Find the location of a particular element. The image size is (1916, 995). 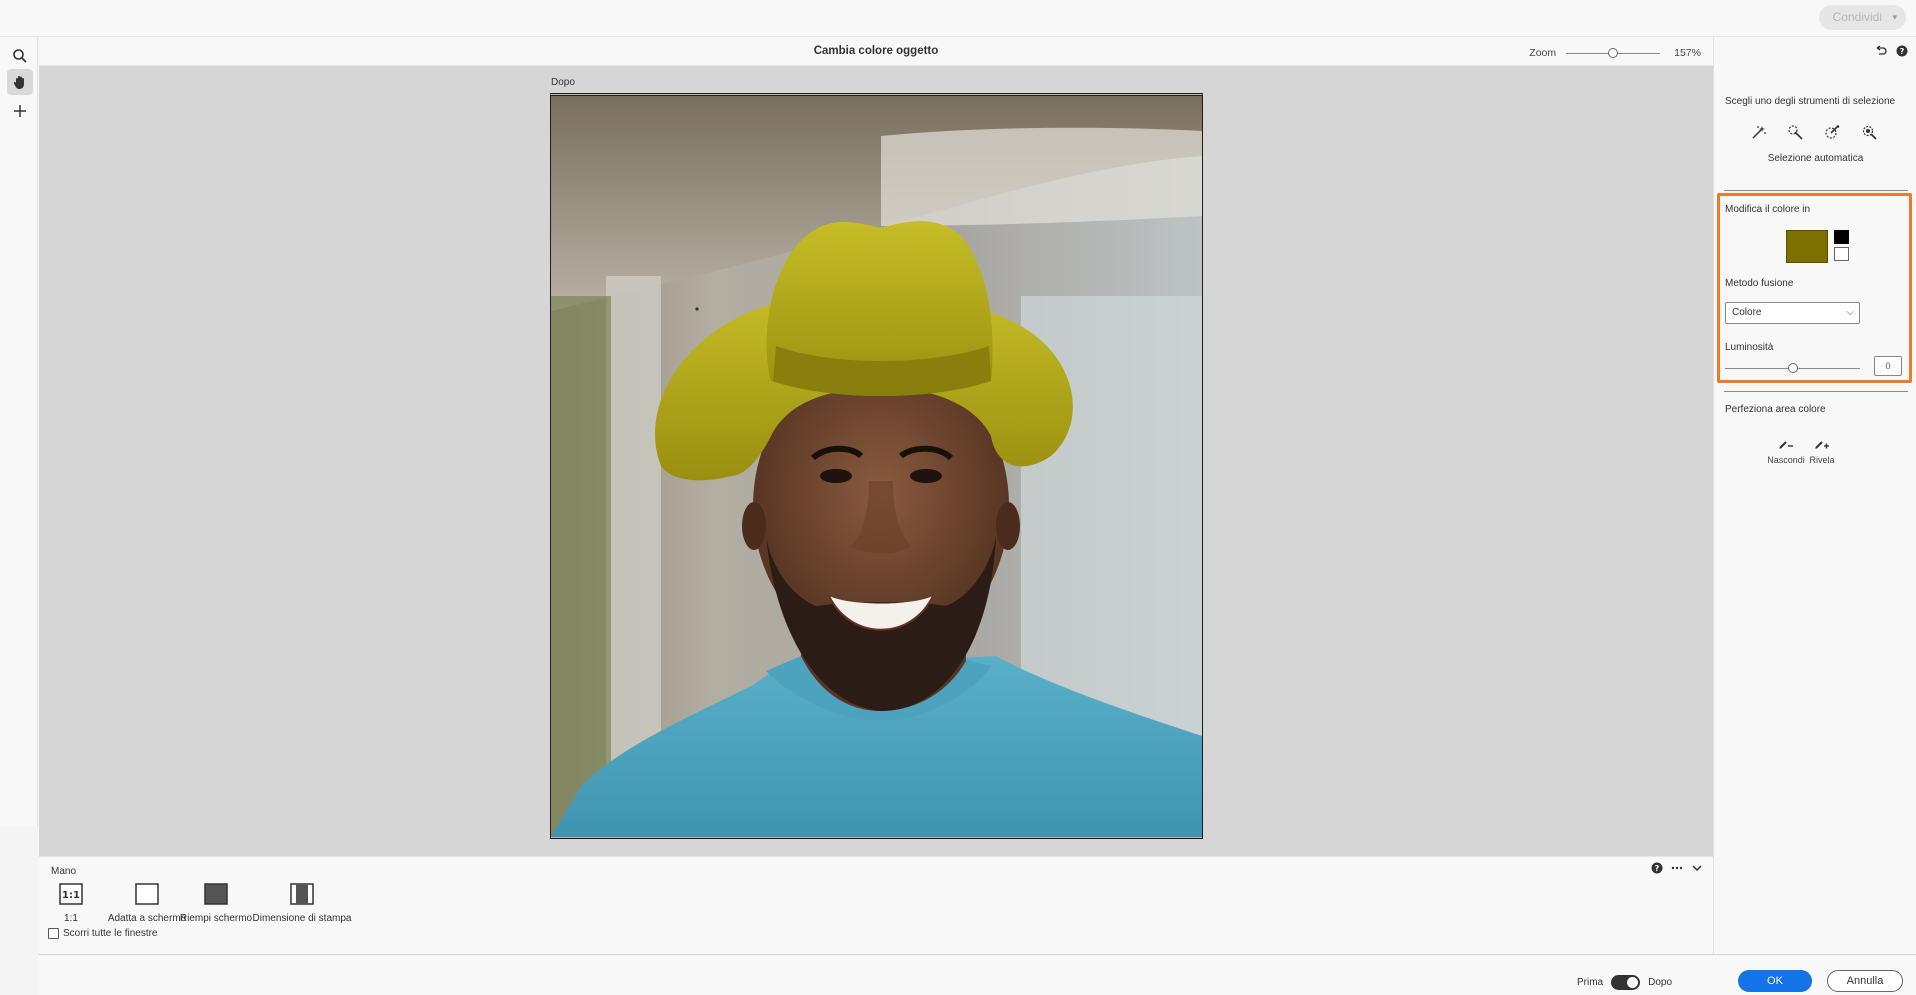

print-size-label: Dimensione di stampa is located at coordinates (302, 918).